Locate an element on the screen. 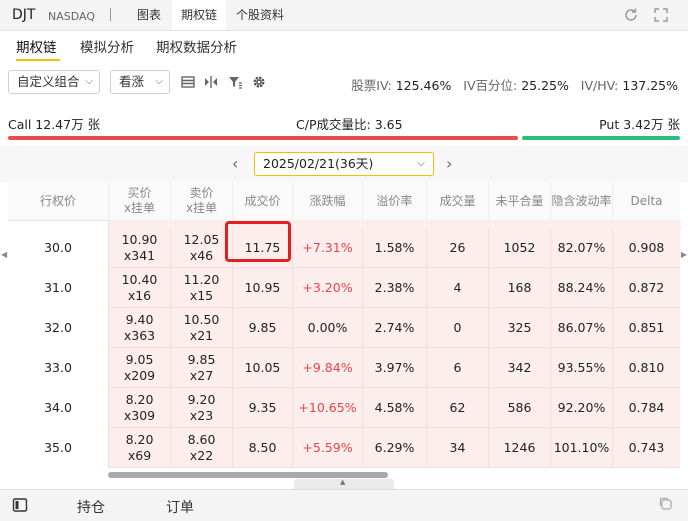  delta-cell: 0.743 is located at coordinates (646, 448).